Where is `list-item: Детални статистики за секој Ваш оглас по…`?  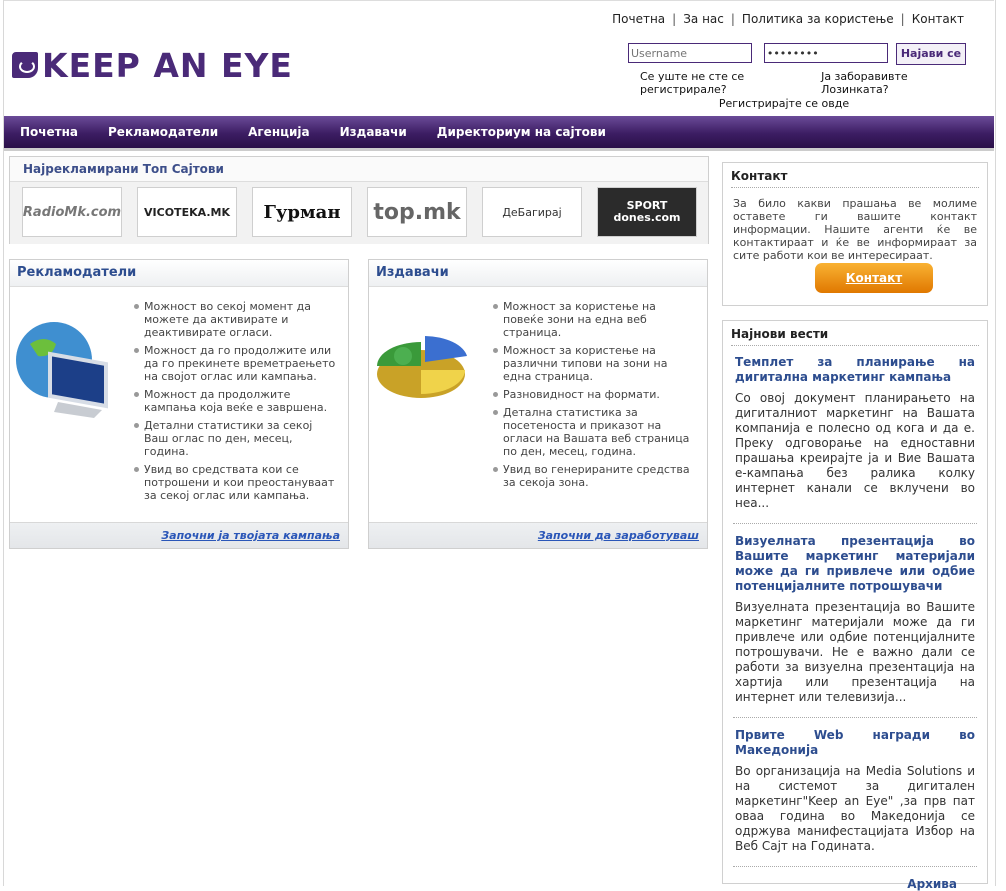 list-item: Детални статистики за секој Ваш оглас по… is located at coordinates (235, 438).